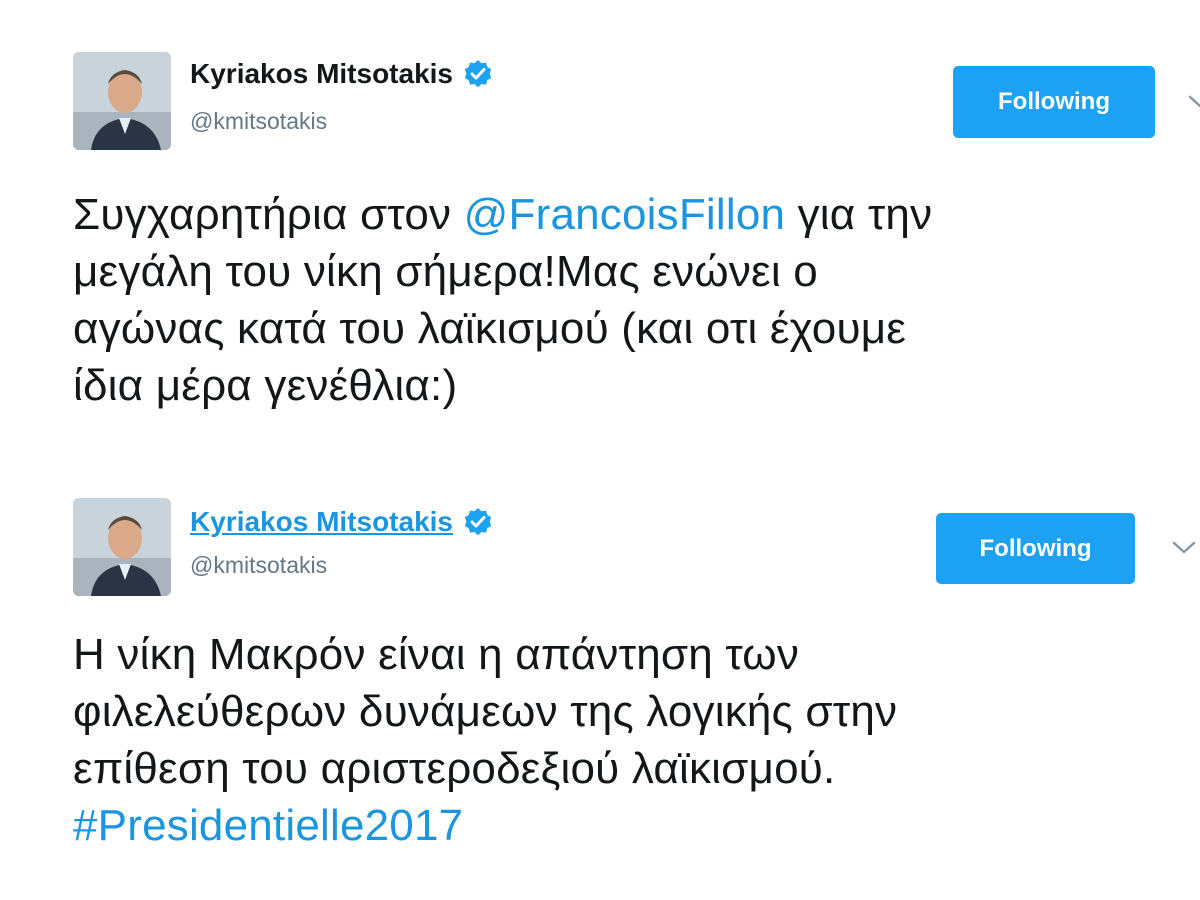 The height and width of the screenshot is (900, 1200). Describe the element at coordinates (268, 214) in the screenshot. I see `tweet-text-segment: Συγχαρητήρια στον` at that location.